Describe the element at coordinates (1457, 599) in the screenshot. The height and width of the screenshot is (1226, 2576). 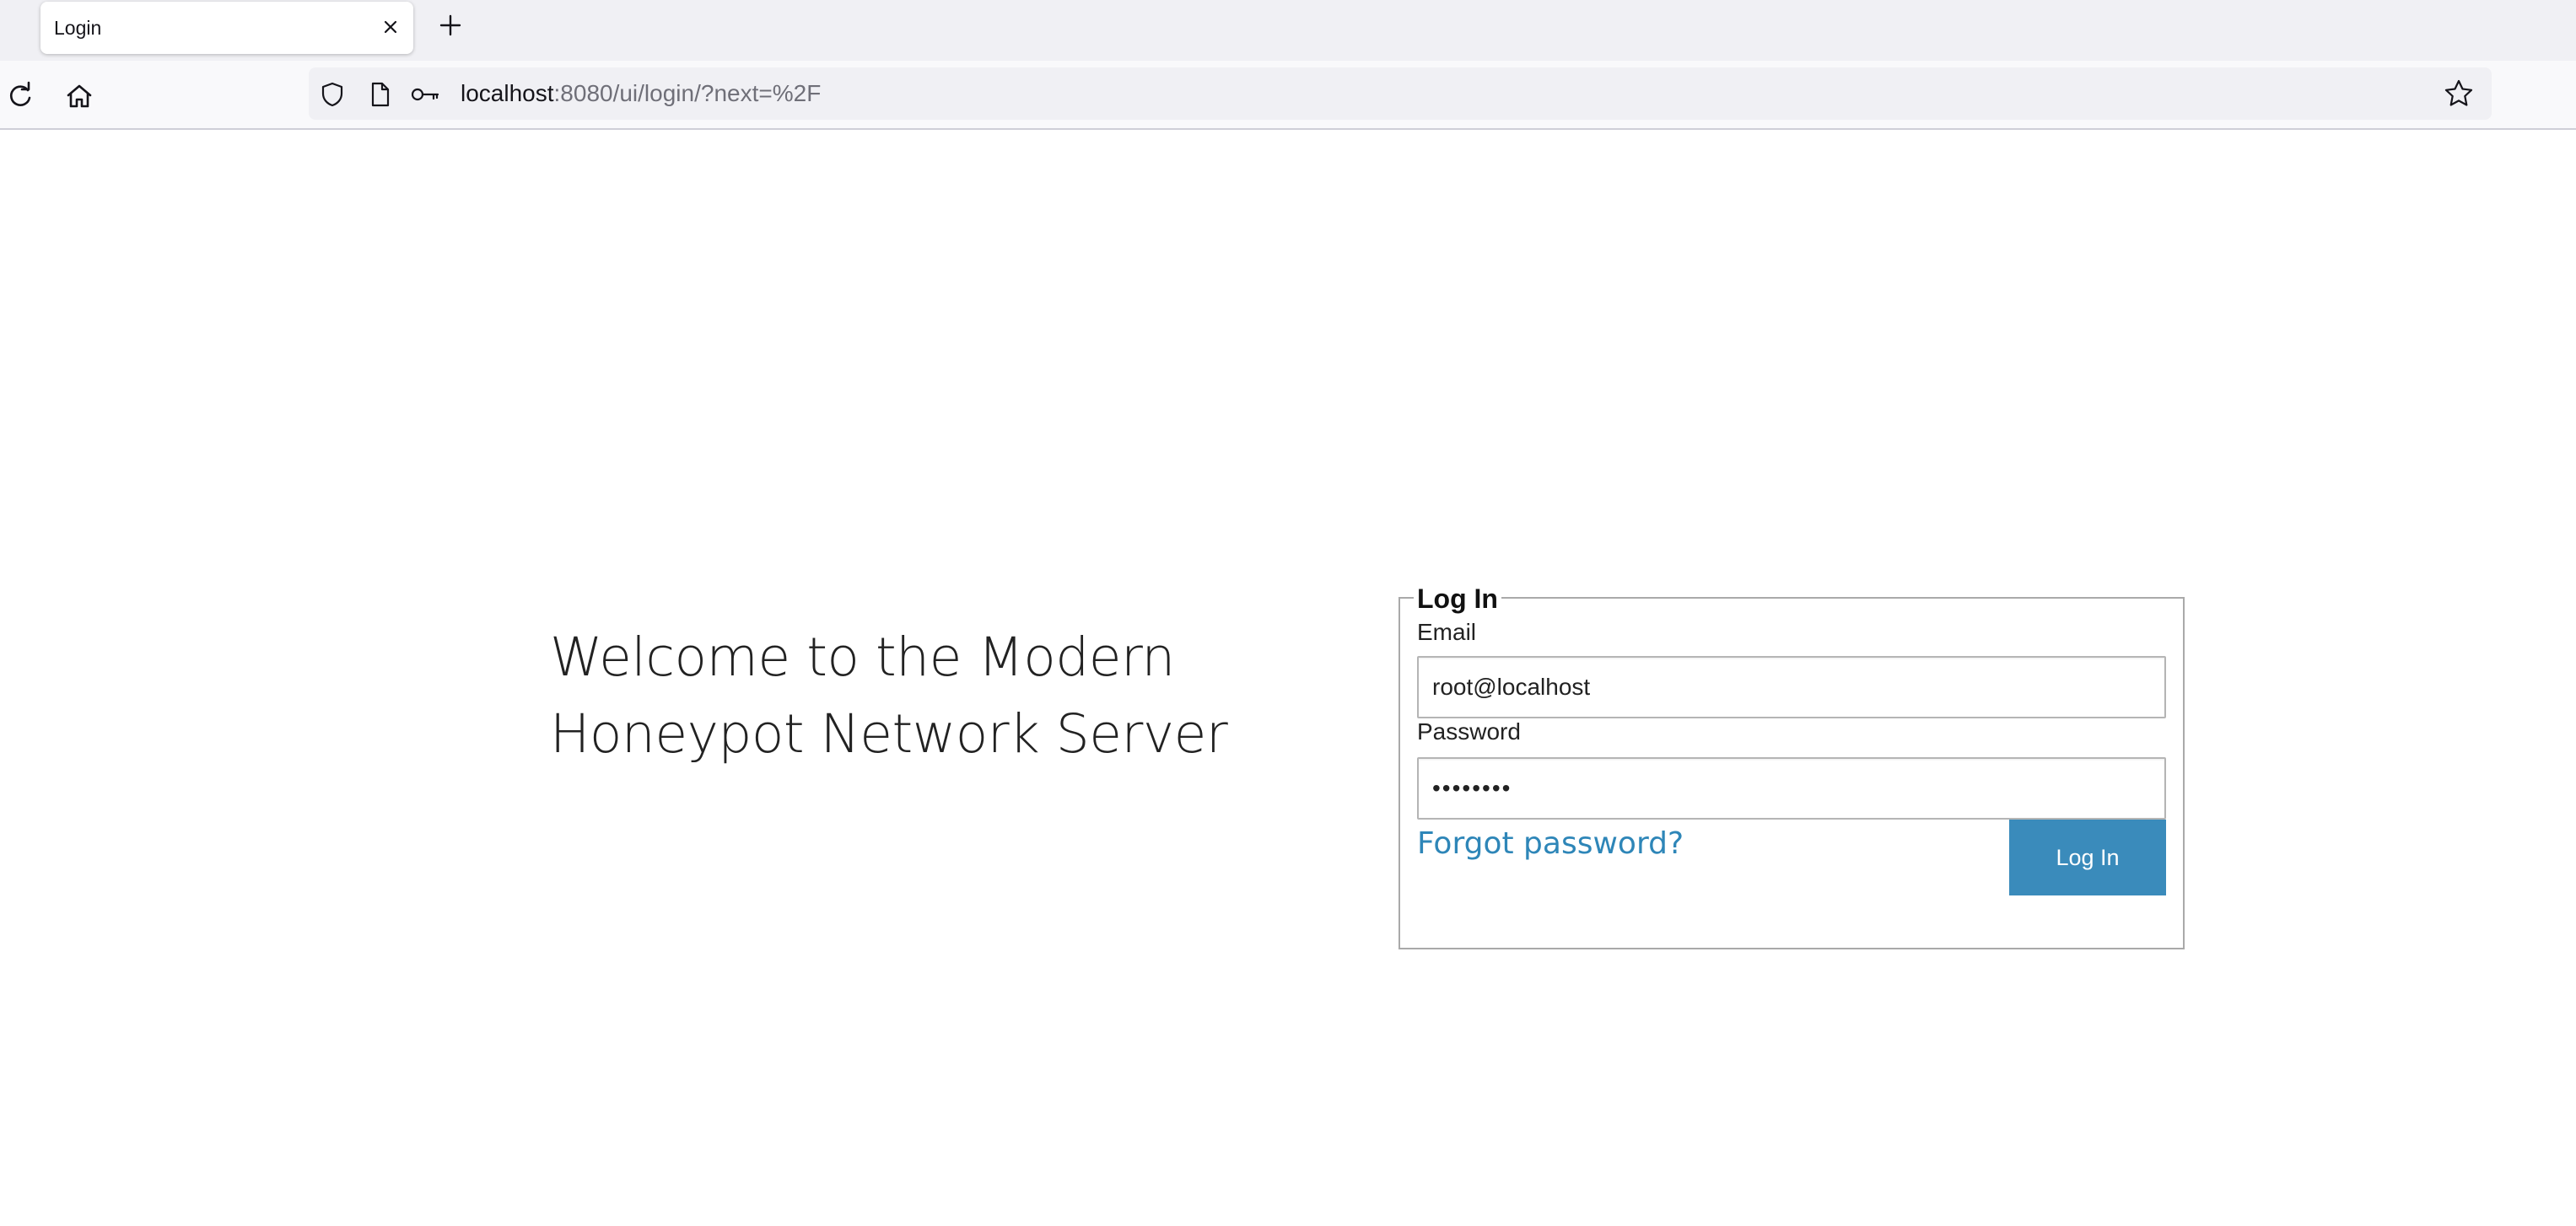
I see `login-legend: Log In` at that location.